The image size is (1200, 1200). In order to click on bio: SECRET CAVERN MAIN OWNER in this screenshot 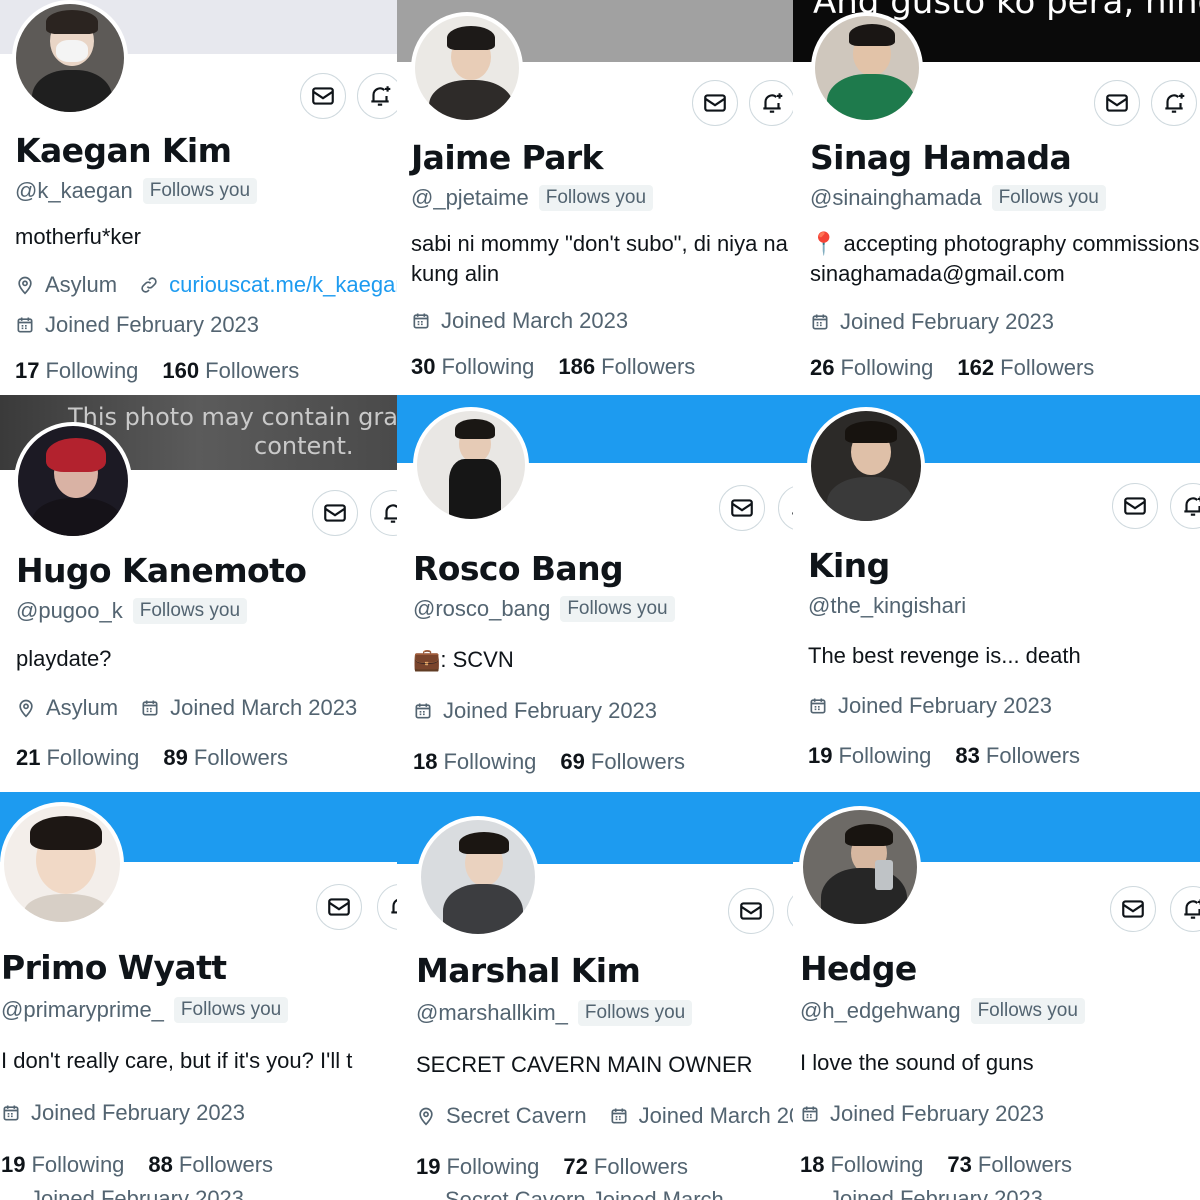, I will do `click(584, 1064)`.